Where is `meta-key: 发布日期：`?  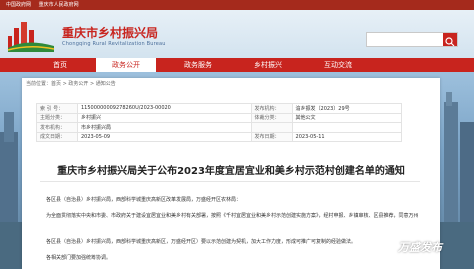
meta-key: 发布日期： is located at coordinates (271, 136).